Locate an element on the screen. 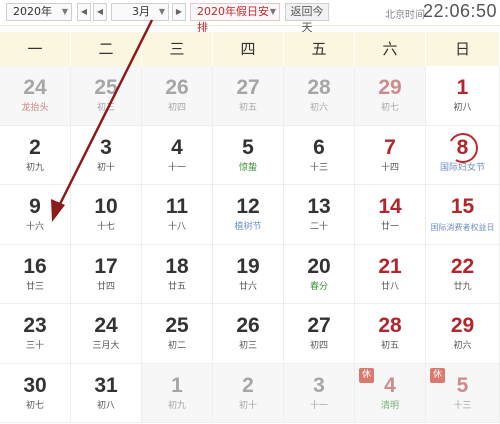 Image resolution: width=500 pixels, height=424 pixels. lunar-date: 廿九 is located at coordinates (462, 286).